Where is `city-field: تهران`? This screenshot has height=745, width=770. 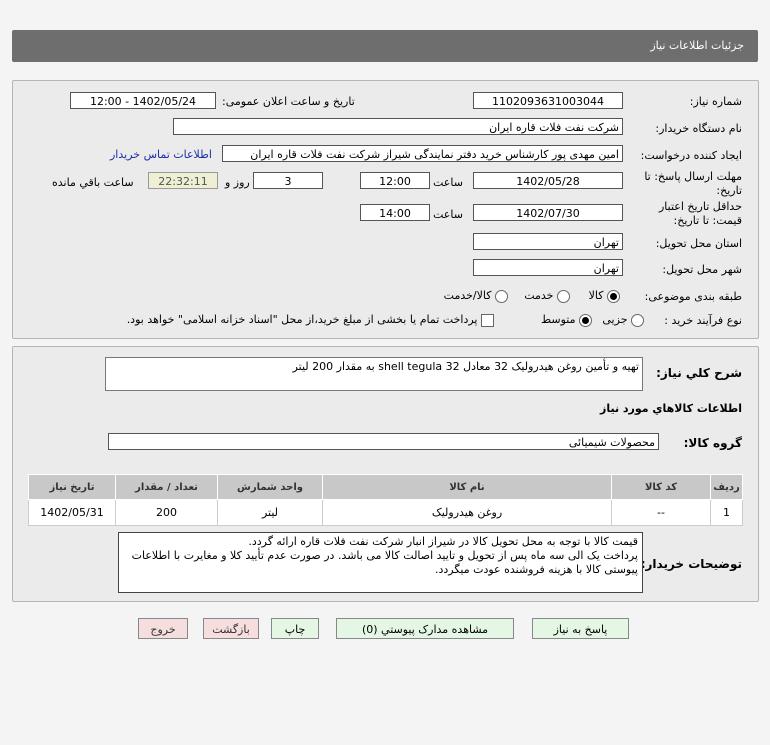 city-field: تهران is located at coordinates (548, 267).